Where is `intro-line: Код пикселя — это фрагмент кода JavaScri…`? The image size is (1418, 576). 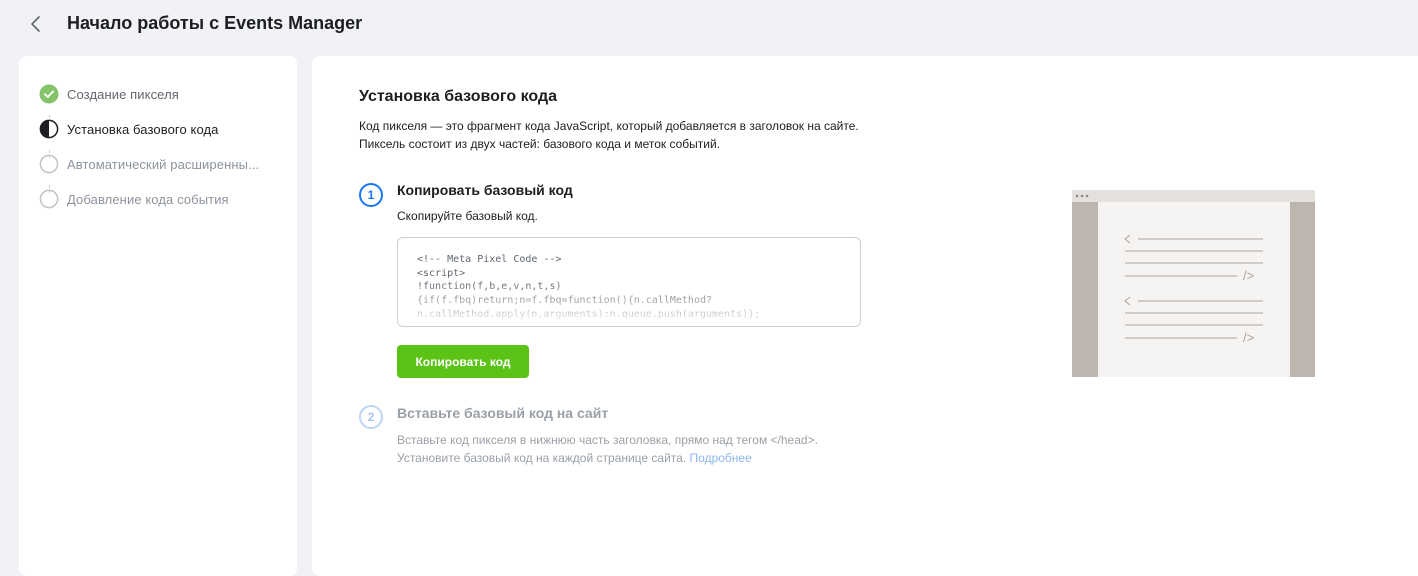 intro-line: Код пикселя — это фрагмент кода JavaScri… is located at coordinates (609, 126).